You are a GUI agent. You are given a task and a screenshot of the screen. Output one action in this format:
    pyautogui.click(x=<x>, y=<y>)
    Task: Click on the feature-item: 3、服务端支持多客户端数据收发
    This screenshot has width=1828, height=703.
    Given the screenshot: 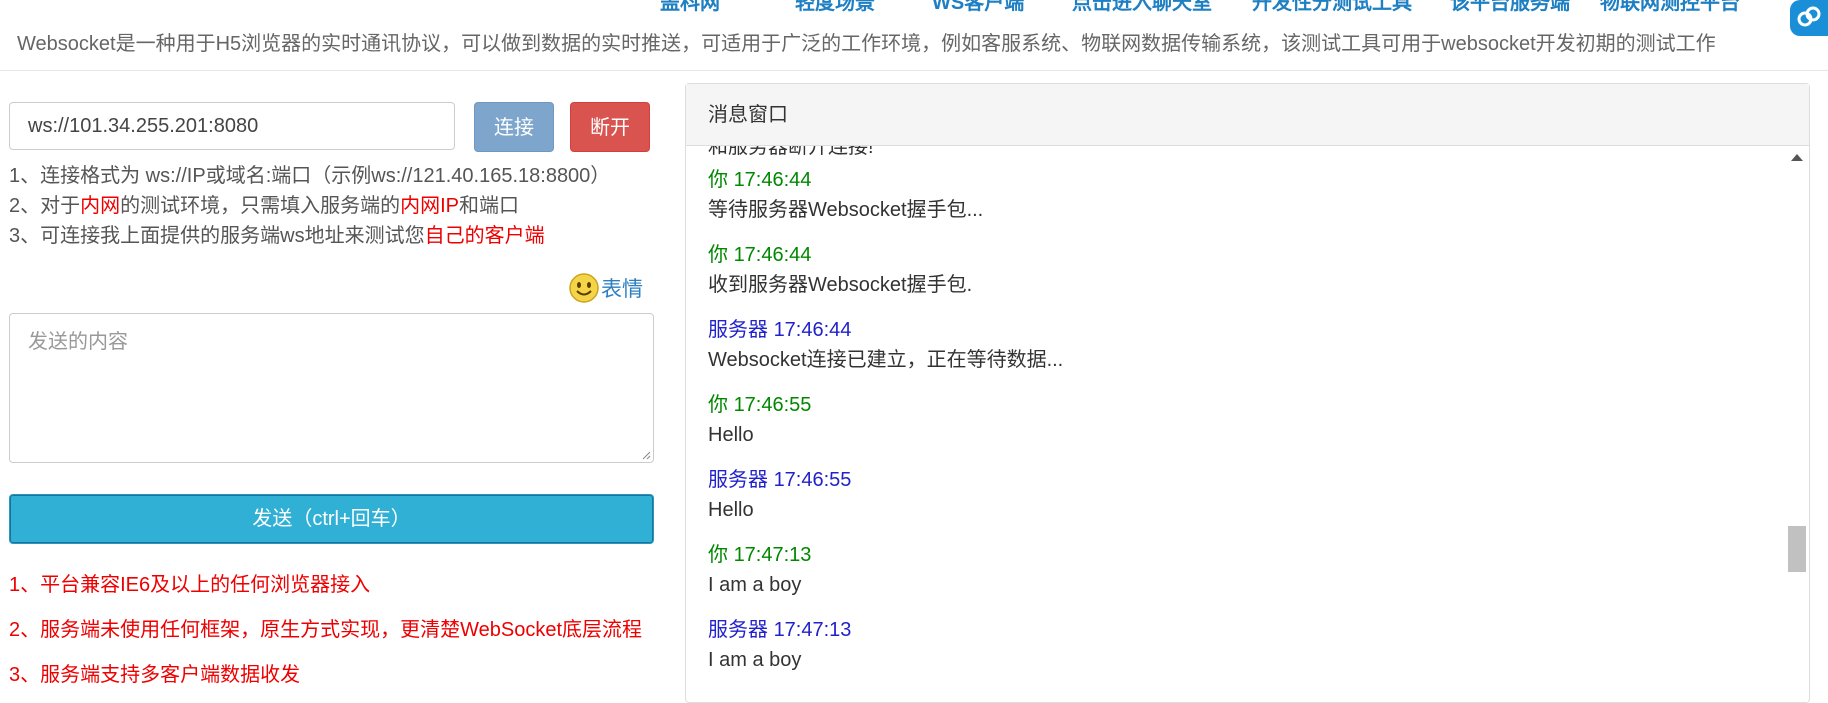 What is the action you would take?
    pyautogui.click(x=155, y=675)
    